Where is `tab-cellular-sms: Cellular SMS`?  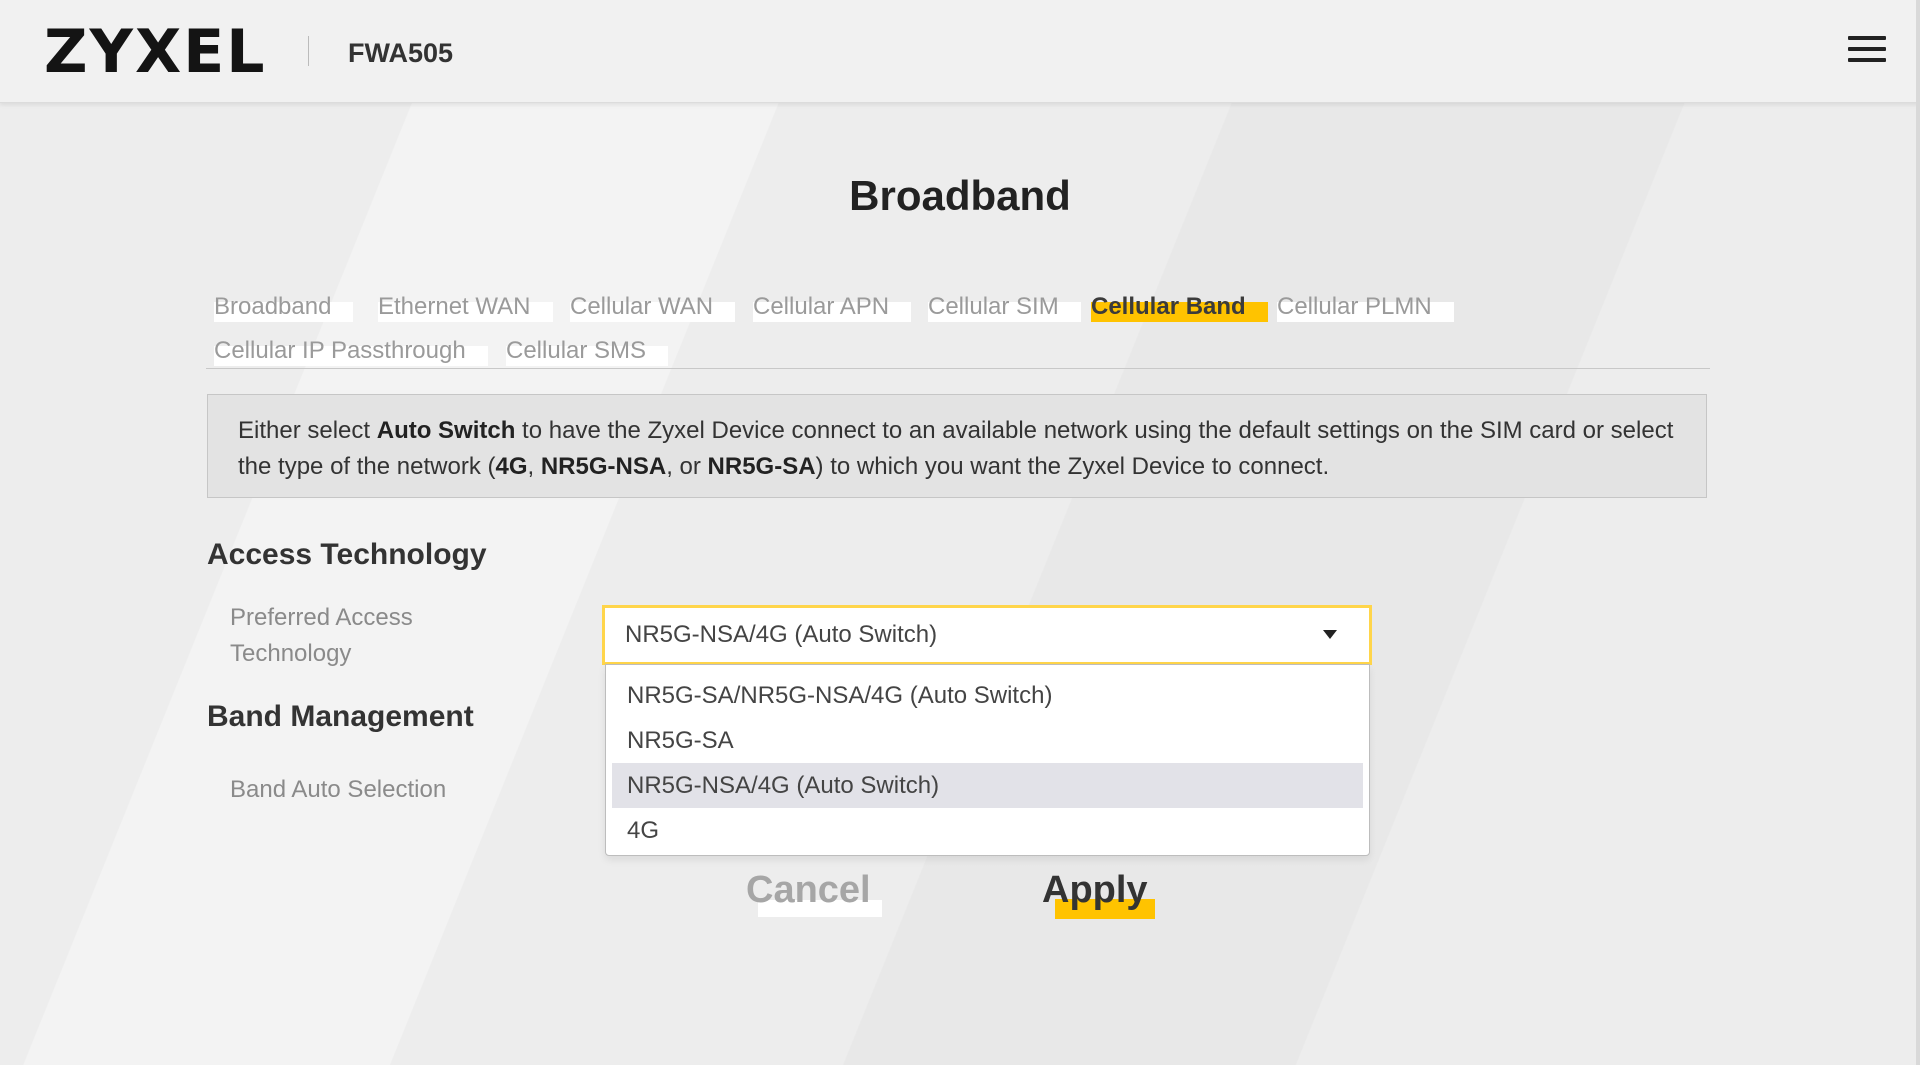
tab-cellular-sms: Cellular SMS is located at coordinates (587, 351).